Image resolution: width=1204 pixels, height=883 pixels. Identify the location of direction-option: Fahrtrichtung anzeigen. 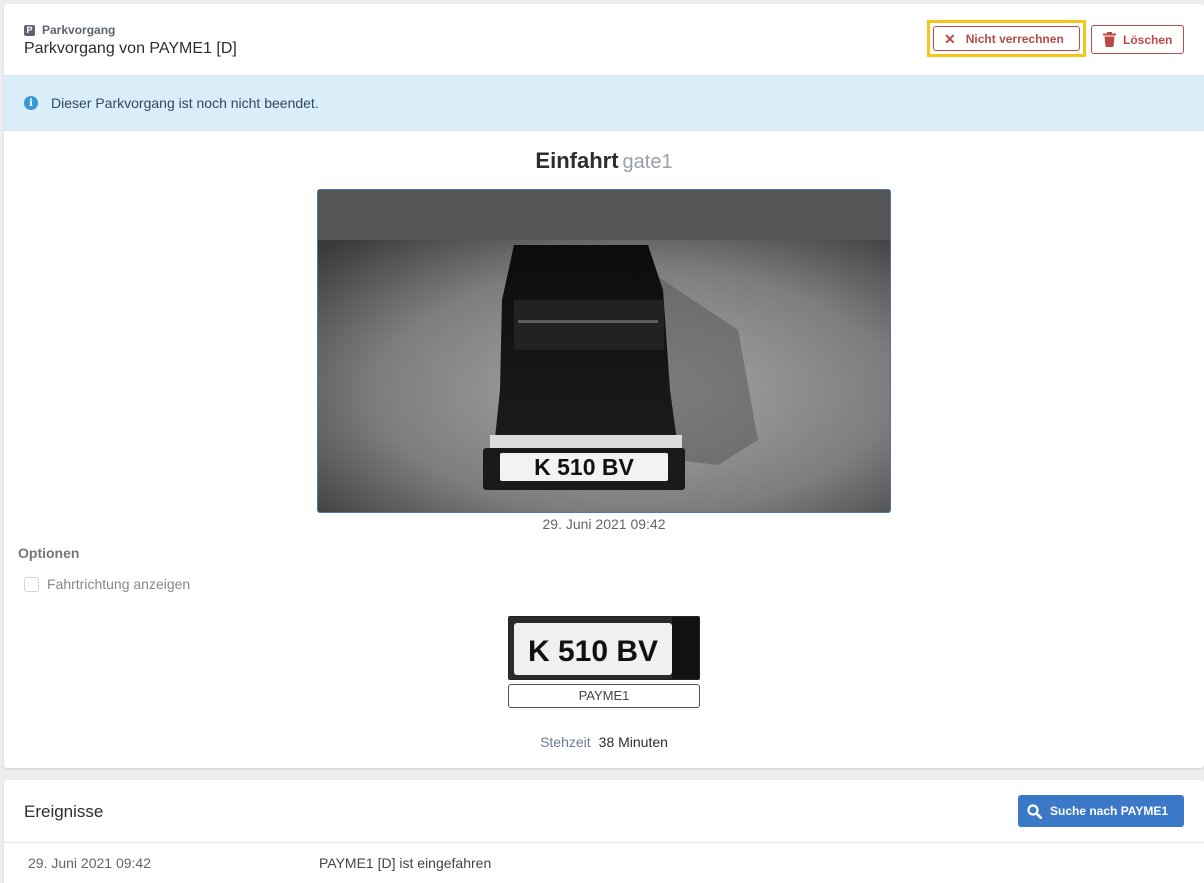
(107, 584).